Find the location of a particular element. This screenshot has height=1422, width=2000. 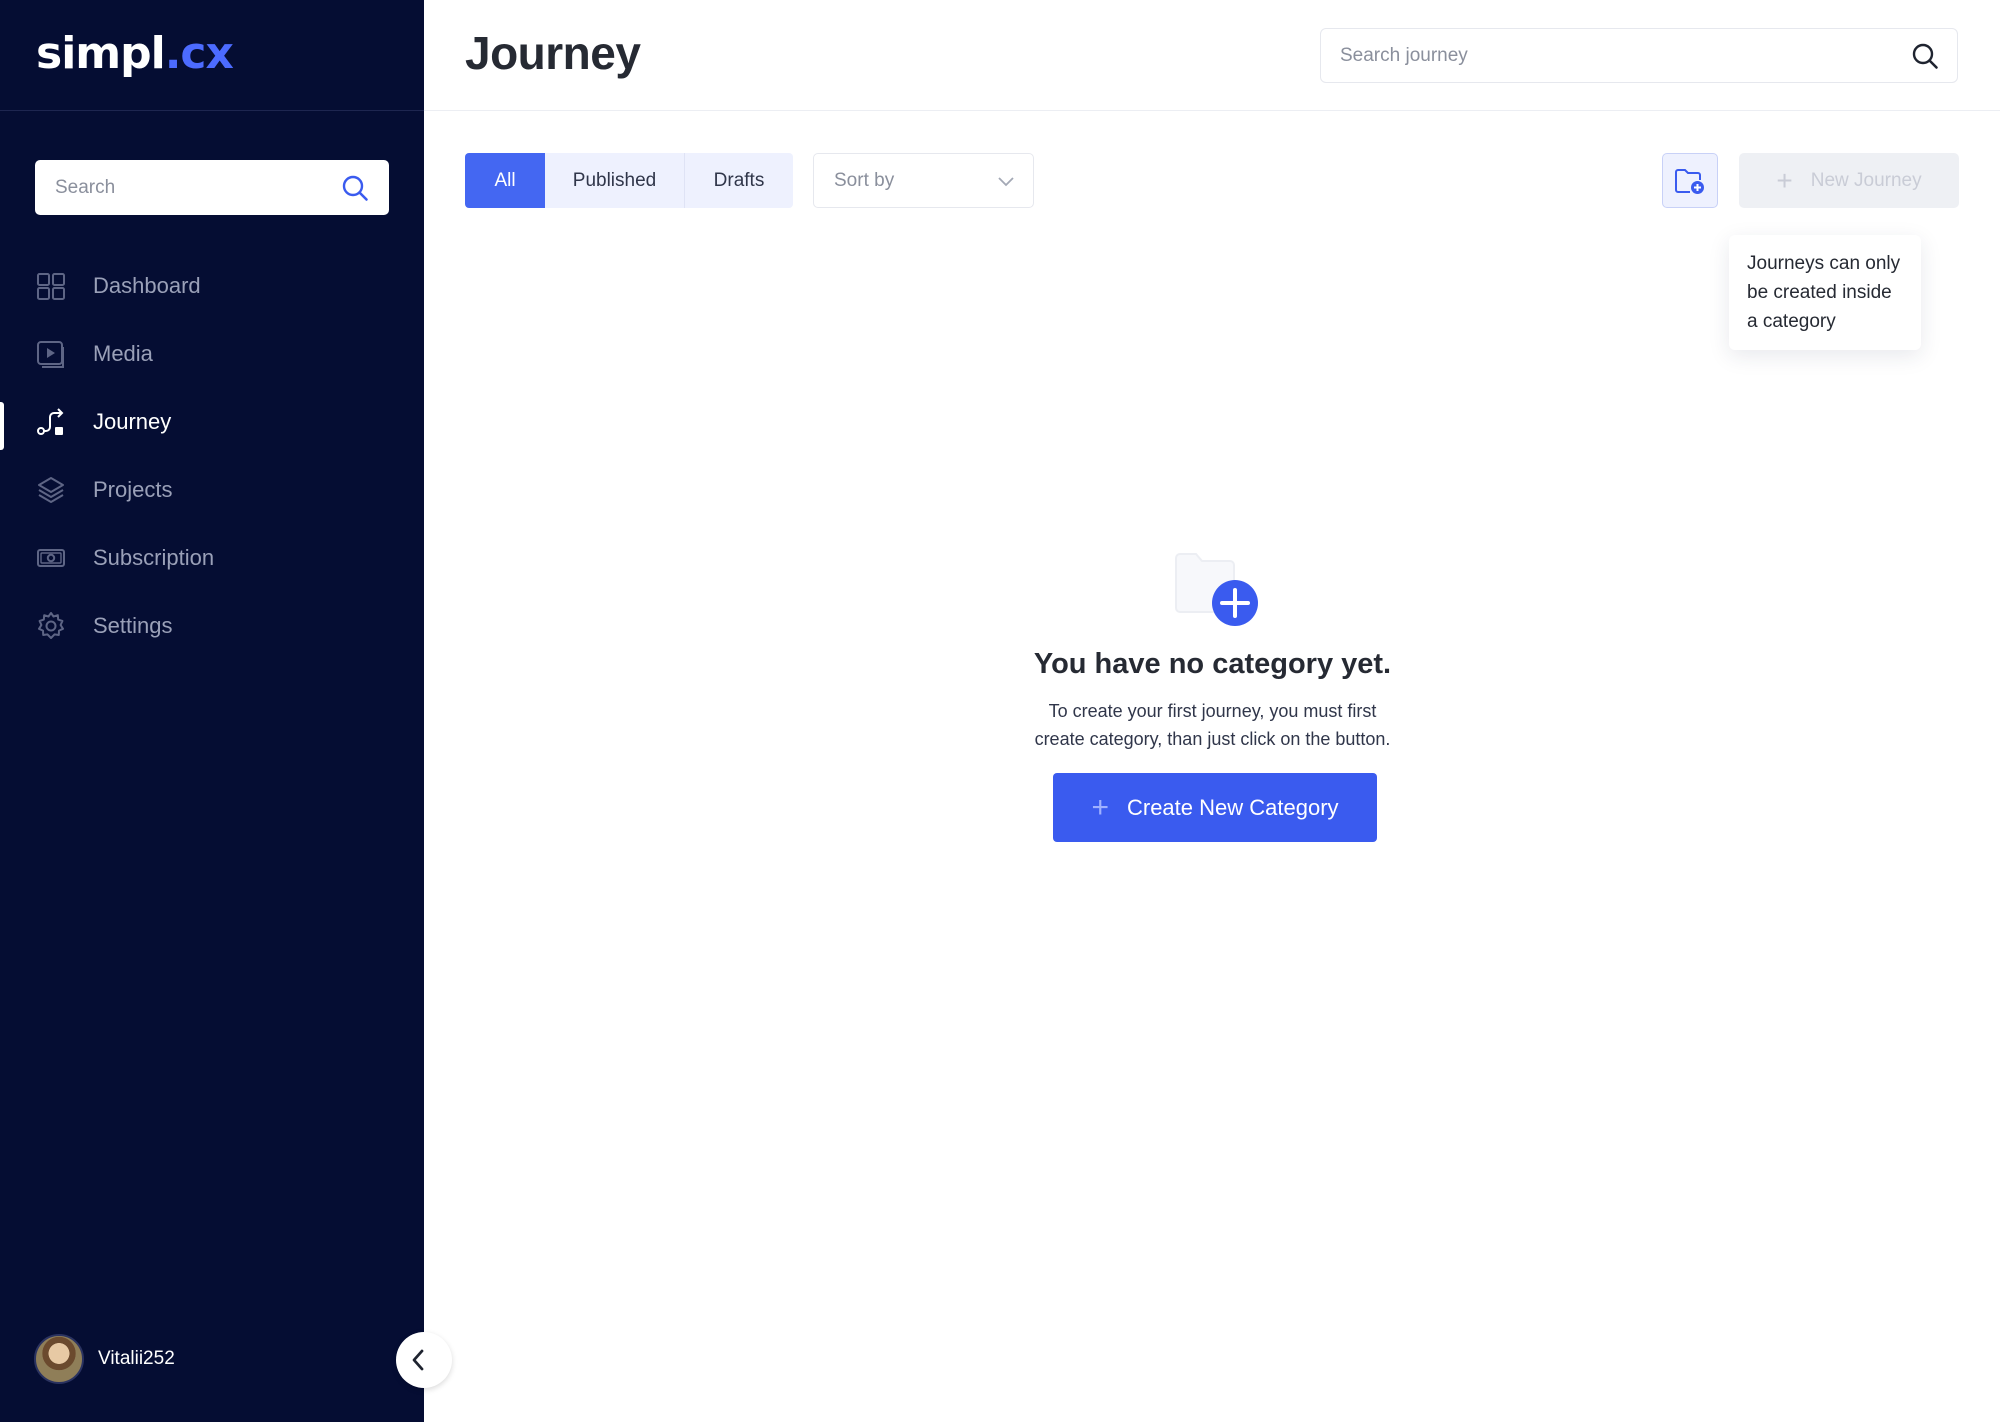

sidebar-item-label: Settings is located at coordinates (133, 625).